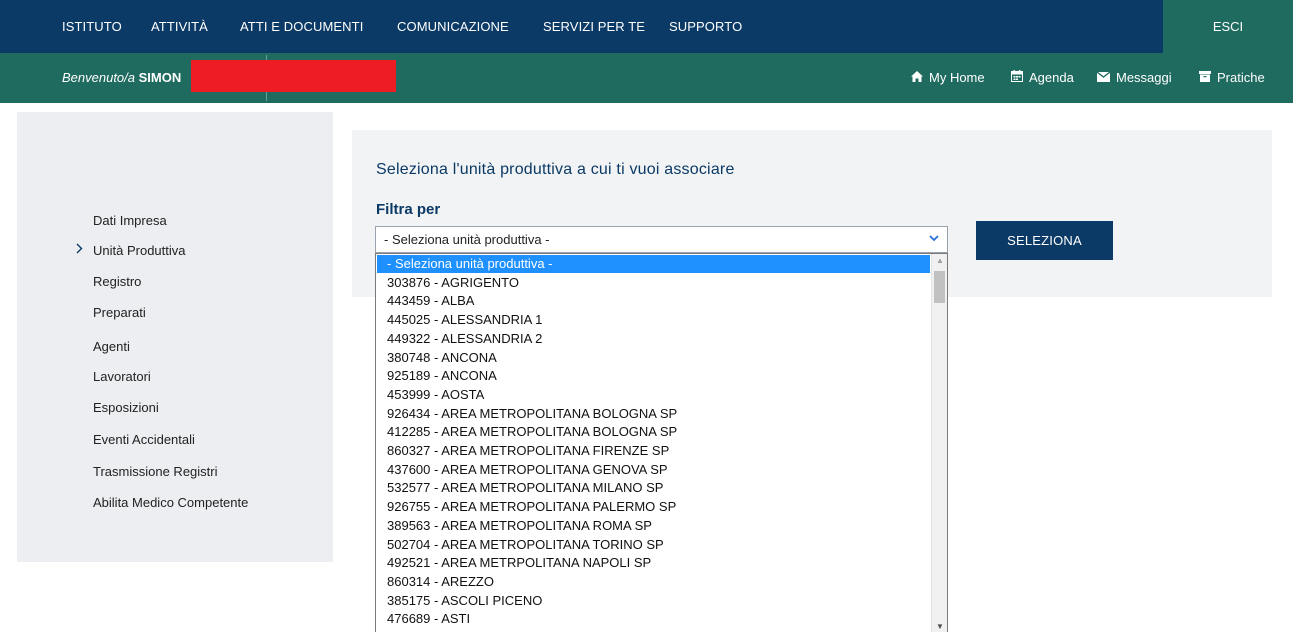  What do you see at coordinates (957, 77) in the screenshot?
I see `quicklink-label: My Home` at bounding box center [957, 77].